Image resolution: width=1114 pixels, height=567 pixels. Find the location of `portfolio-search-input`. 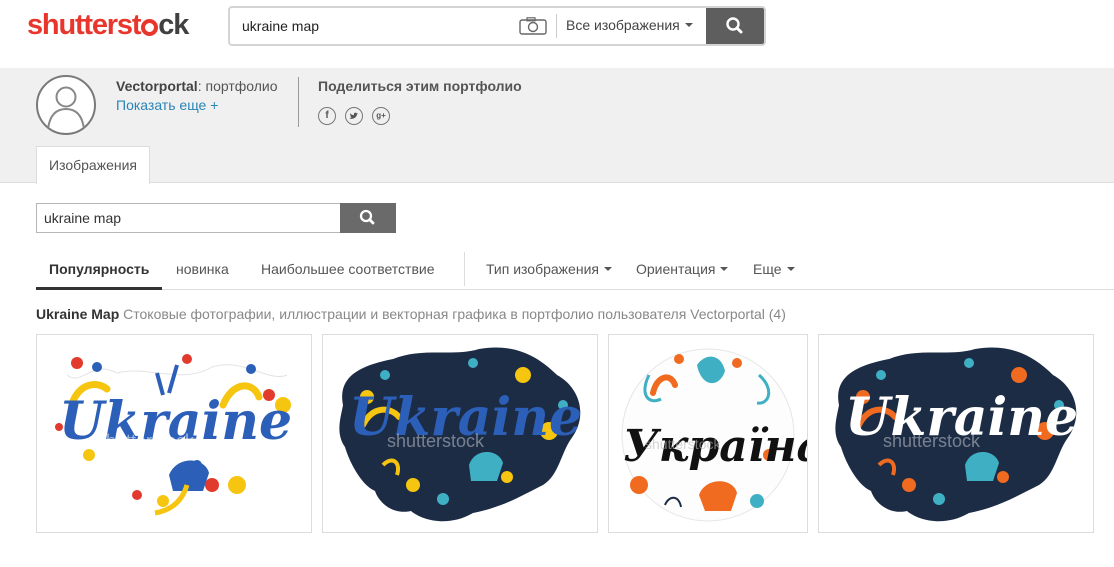

portfolio-search-input is located at coordinates (189, 218).